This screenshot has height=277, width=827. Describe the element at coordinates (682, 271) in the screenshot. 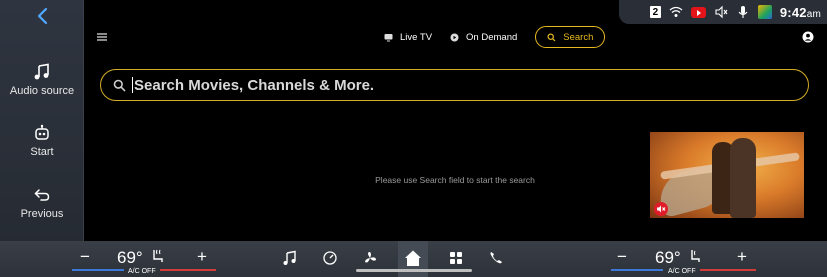

I see `right-ac-status: A/C OFF` at that location.